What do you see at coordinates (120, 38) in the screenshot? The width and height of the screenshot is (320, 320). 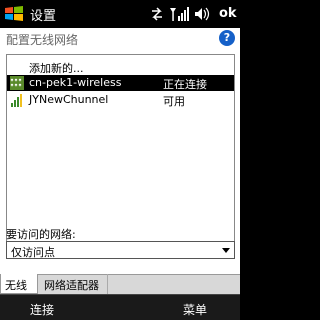 I see `page-header: 配置无线网络 ?` at bounding box center [120, 38].